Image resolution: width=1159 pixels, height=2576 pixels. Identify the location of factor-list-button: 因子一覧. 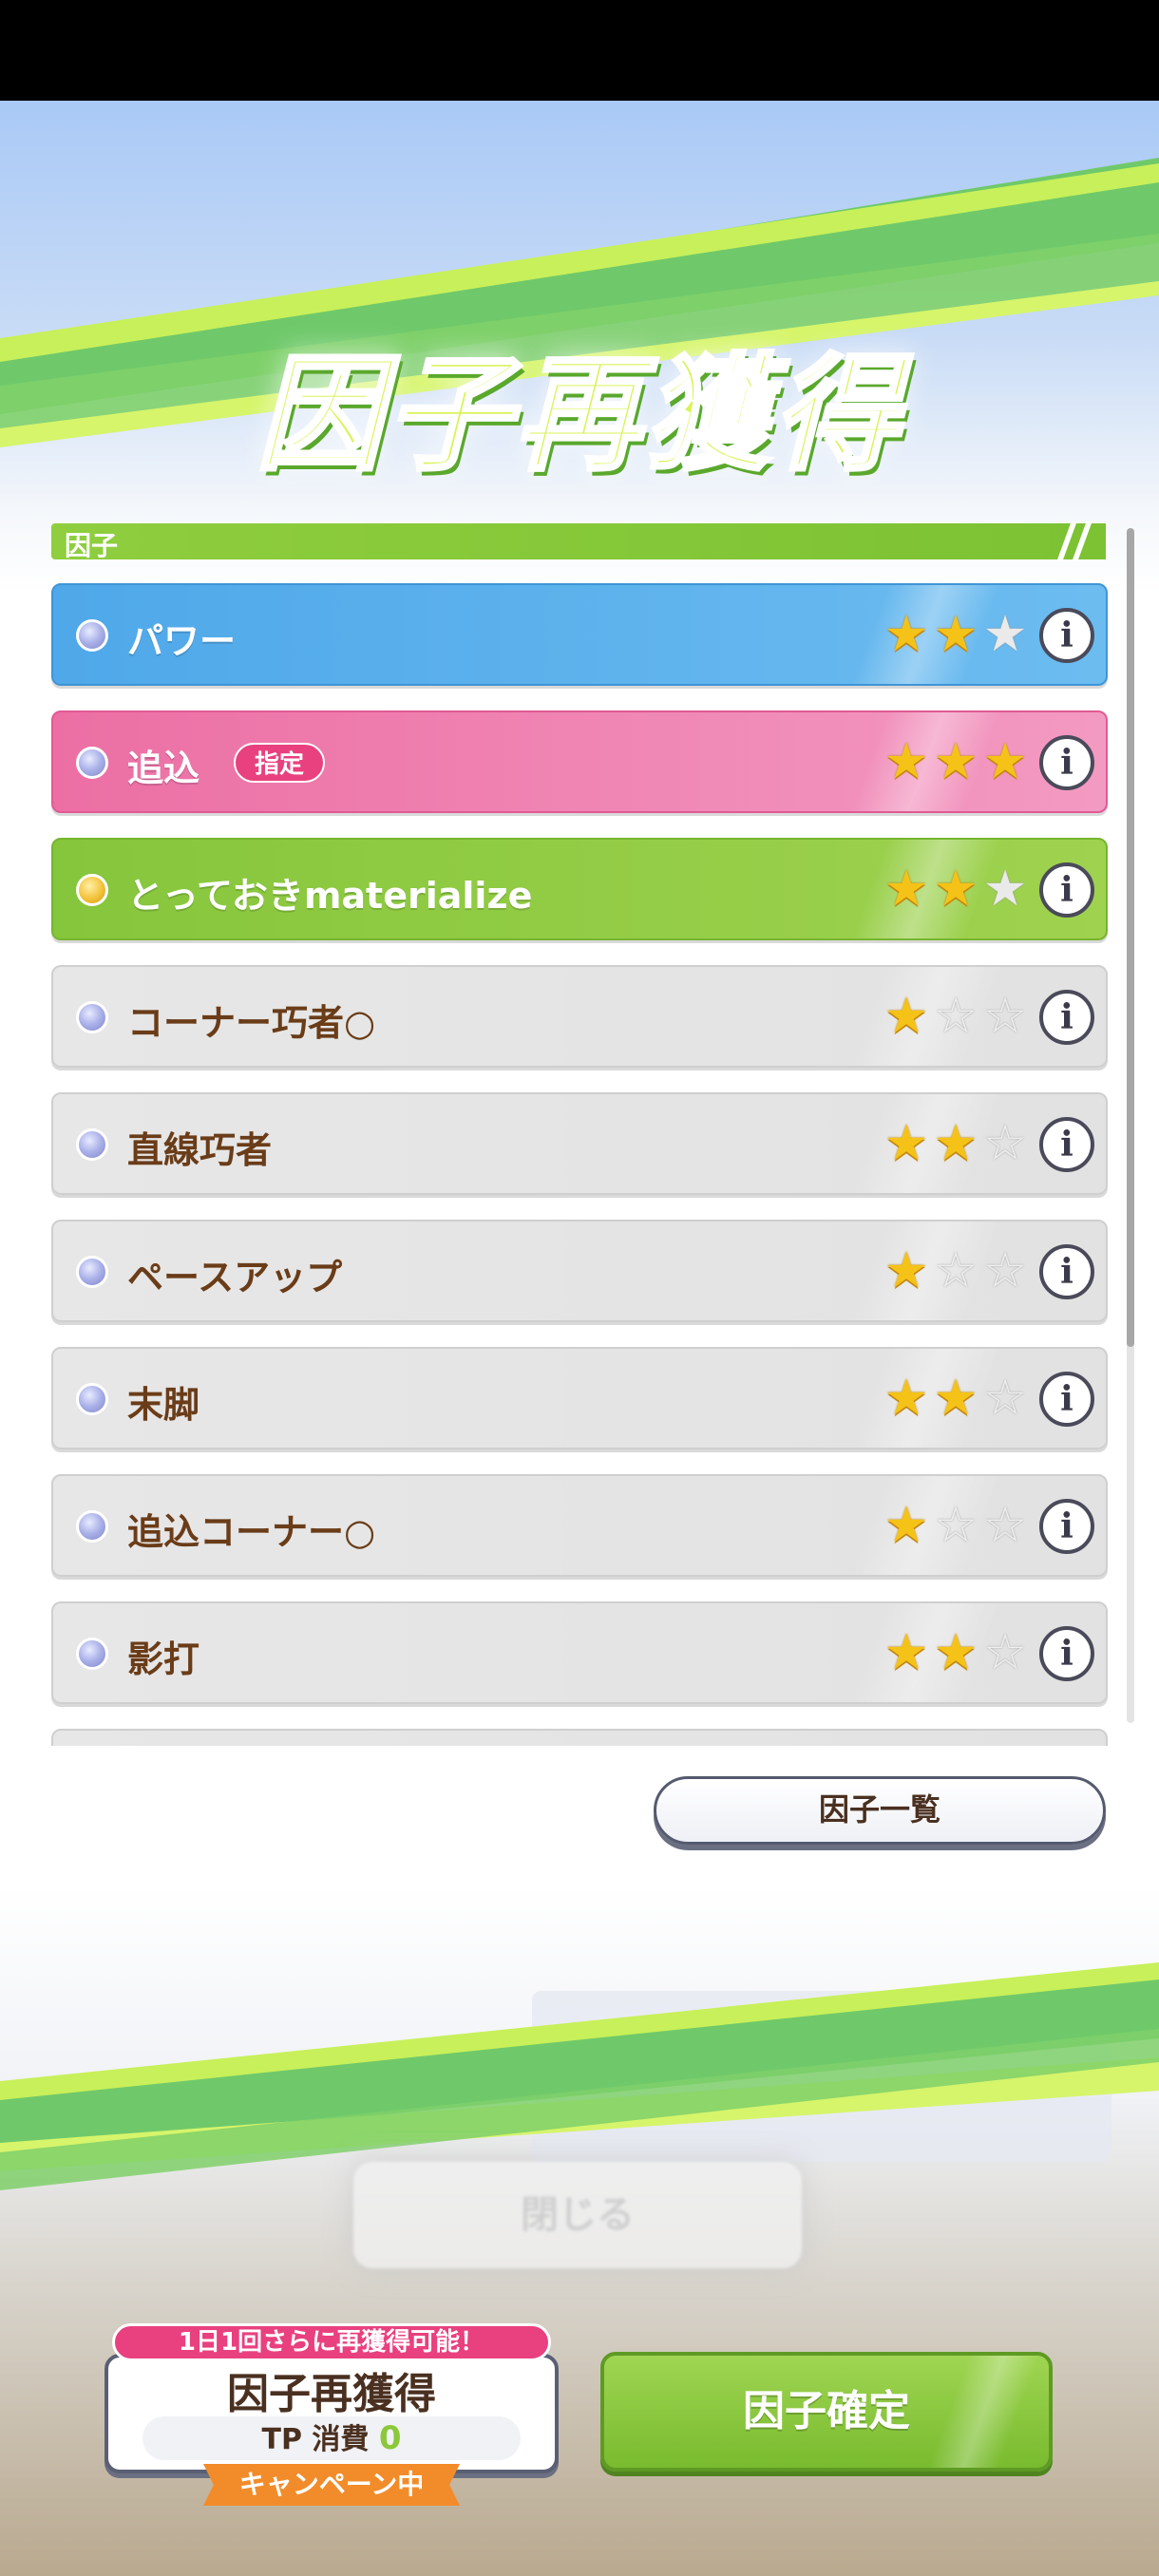
(880, 1810).